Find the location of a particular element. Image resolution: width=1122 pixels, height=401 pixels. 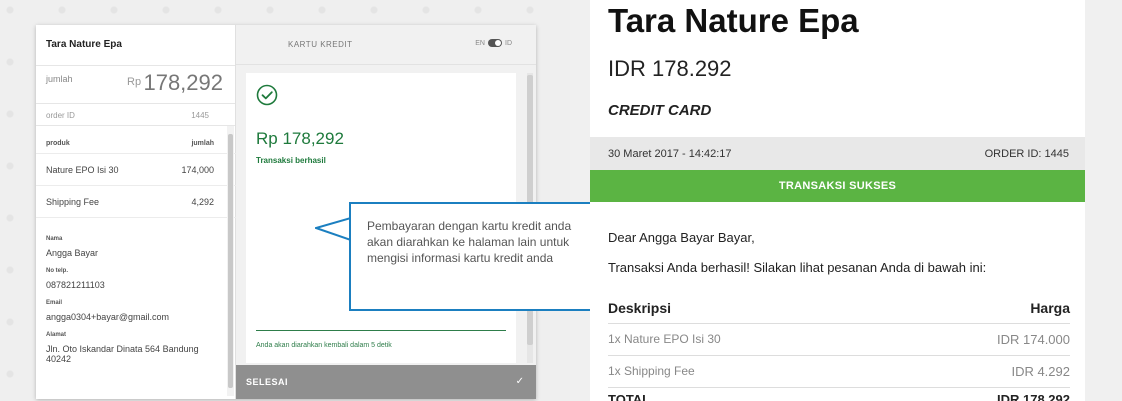

item-description: 1x Shipping Fee is located at coordinates (651, 371).